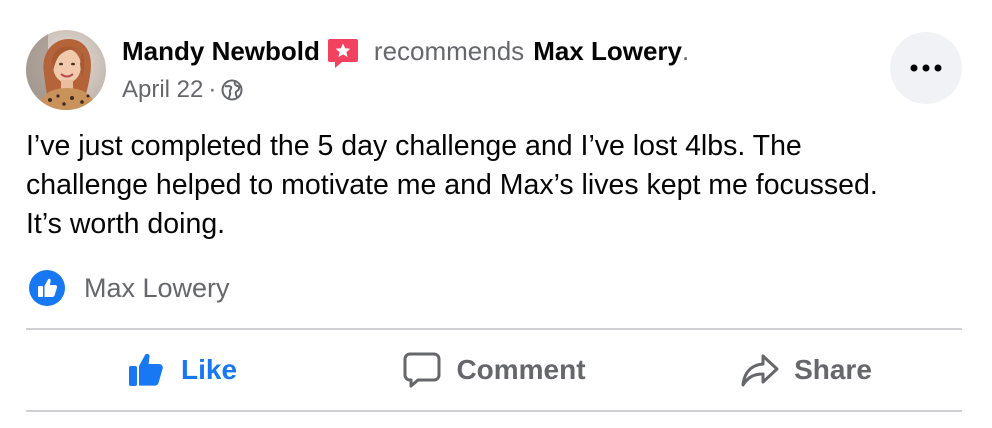 This screenshot has width=992, height=428. What do you see at coordinates (47, 288) in the screenshot?
I see `like-bubble-icon` at bounding box center [47, 288].